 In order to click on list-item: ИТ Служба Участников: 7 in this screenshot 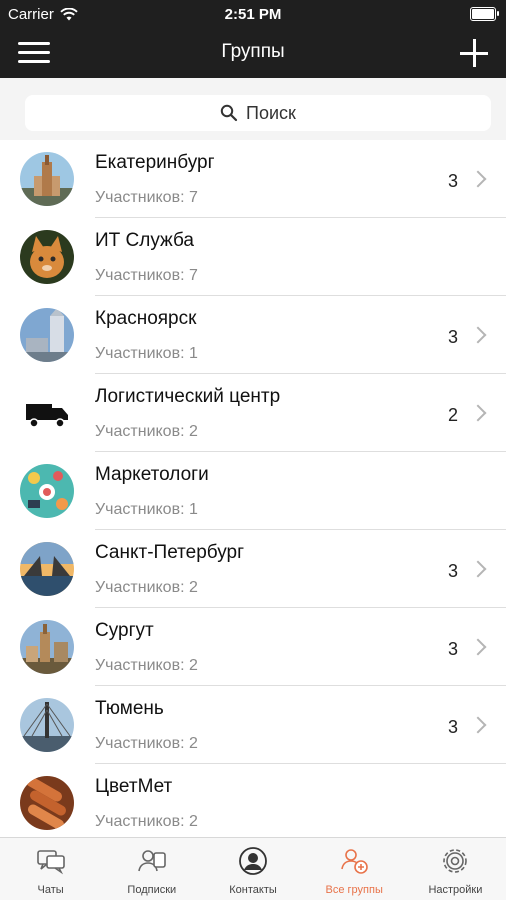, I will do `click(253, 257)`.